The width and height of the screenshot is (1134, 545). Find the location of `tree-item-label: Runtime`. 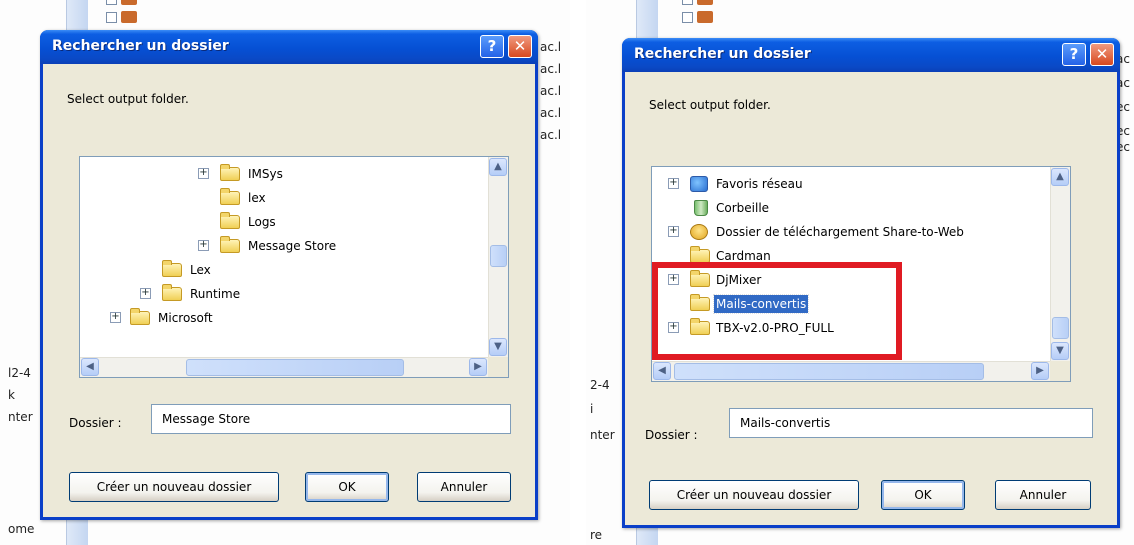

tree-item-label: Runtime is located at coordinates (215, 294).